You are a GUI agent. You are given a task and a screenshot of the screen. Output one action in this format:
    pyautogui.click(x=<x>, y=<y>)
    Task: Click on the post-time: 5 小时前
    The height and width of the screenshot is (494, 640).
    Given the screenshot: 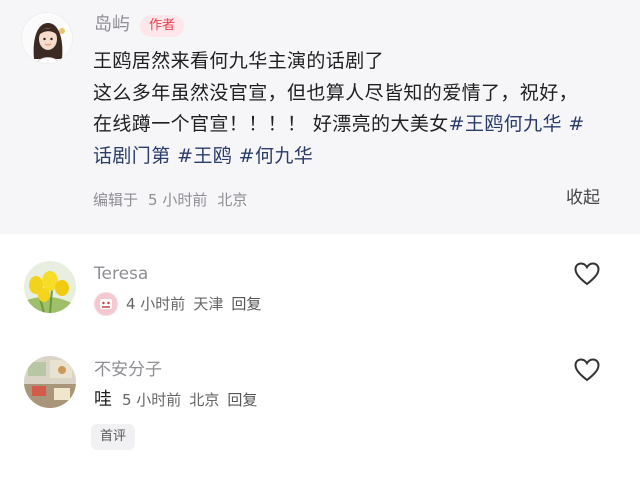 What is the action you would take?
    pyautogui.click(x=178, y=200)
    